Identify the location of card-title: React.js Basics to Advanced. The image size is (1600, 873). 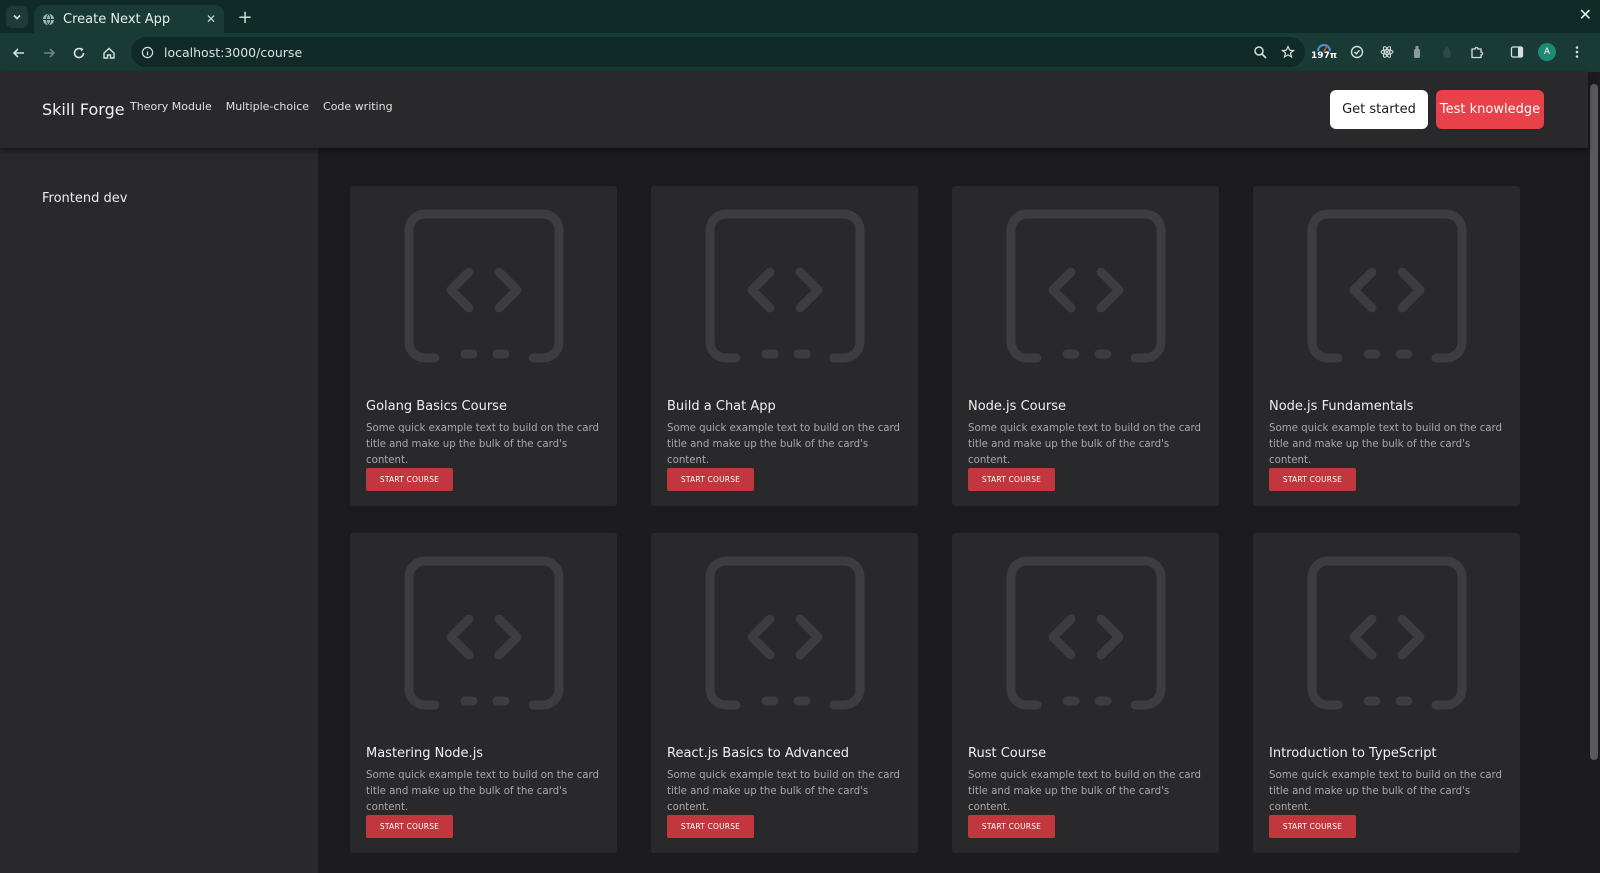
(758, 753).